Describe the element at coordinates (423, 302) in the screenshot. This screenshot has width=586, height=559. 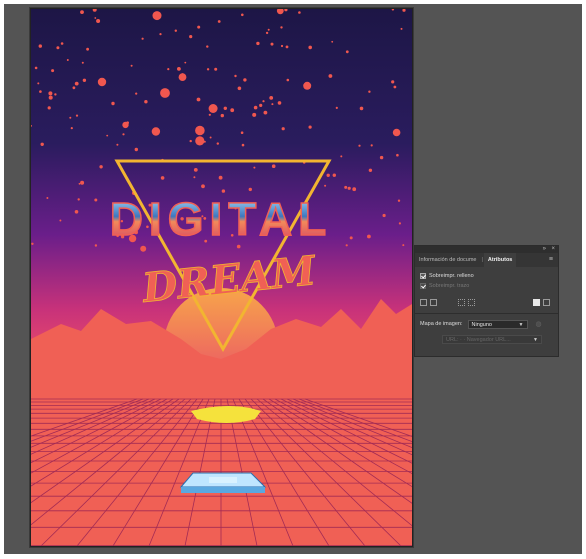
I see `show-center-icon` at that location.